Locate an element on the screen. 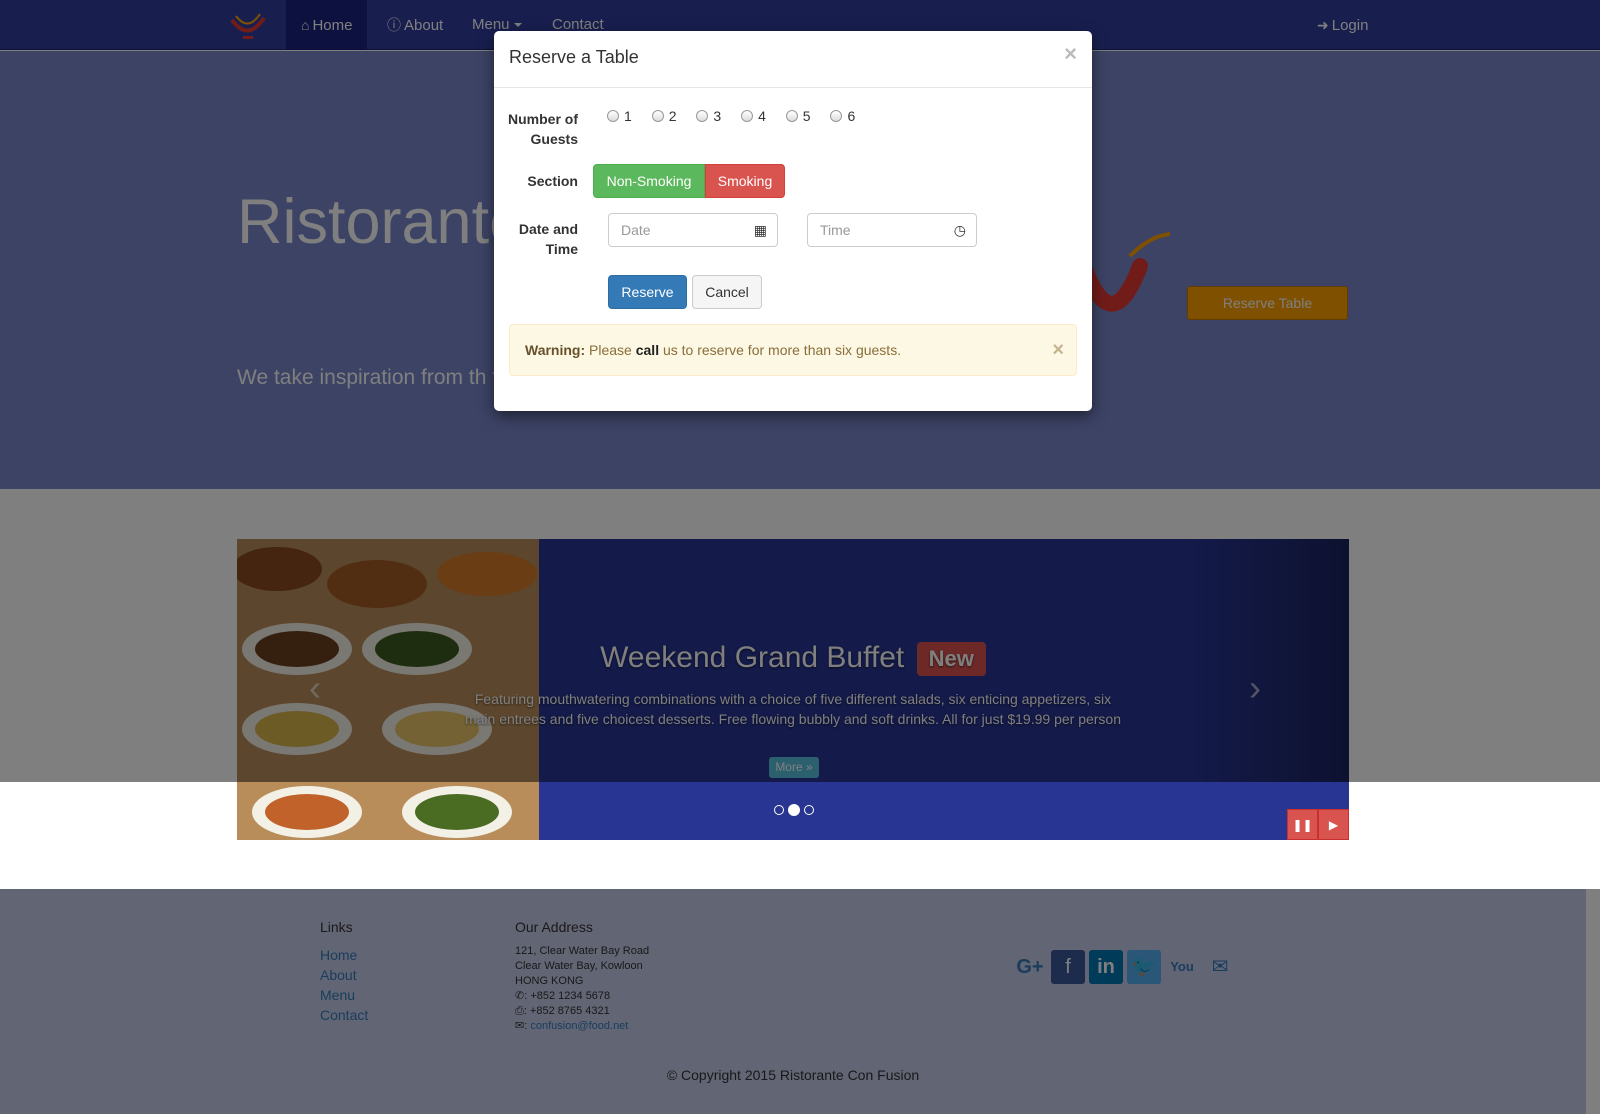 The height and width of the screenshot is (1114, 1600). carousel-indicators-lower is located at coordinates (794, 810).